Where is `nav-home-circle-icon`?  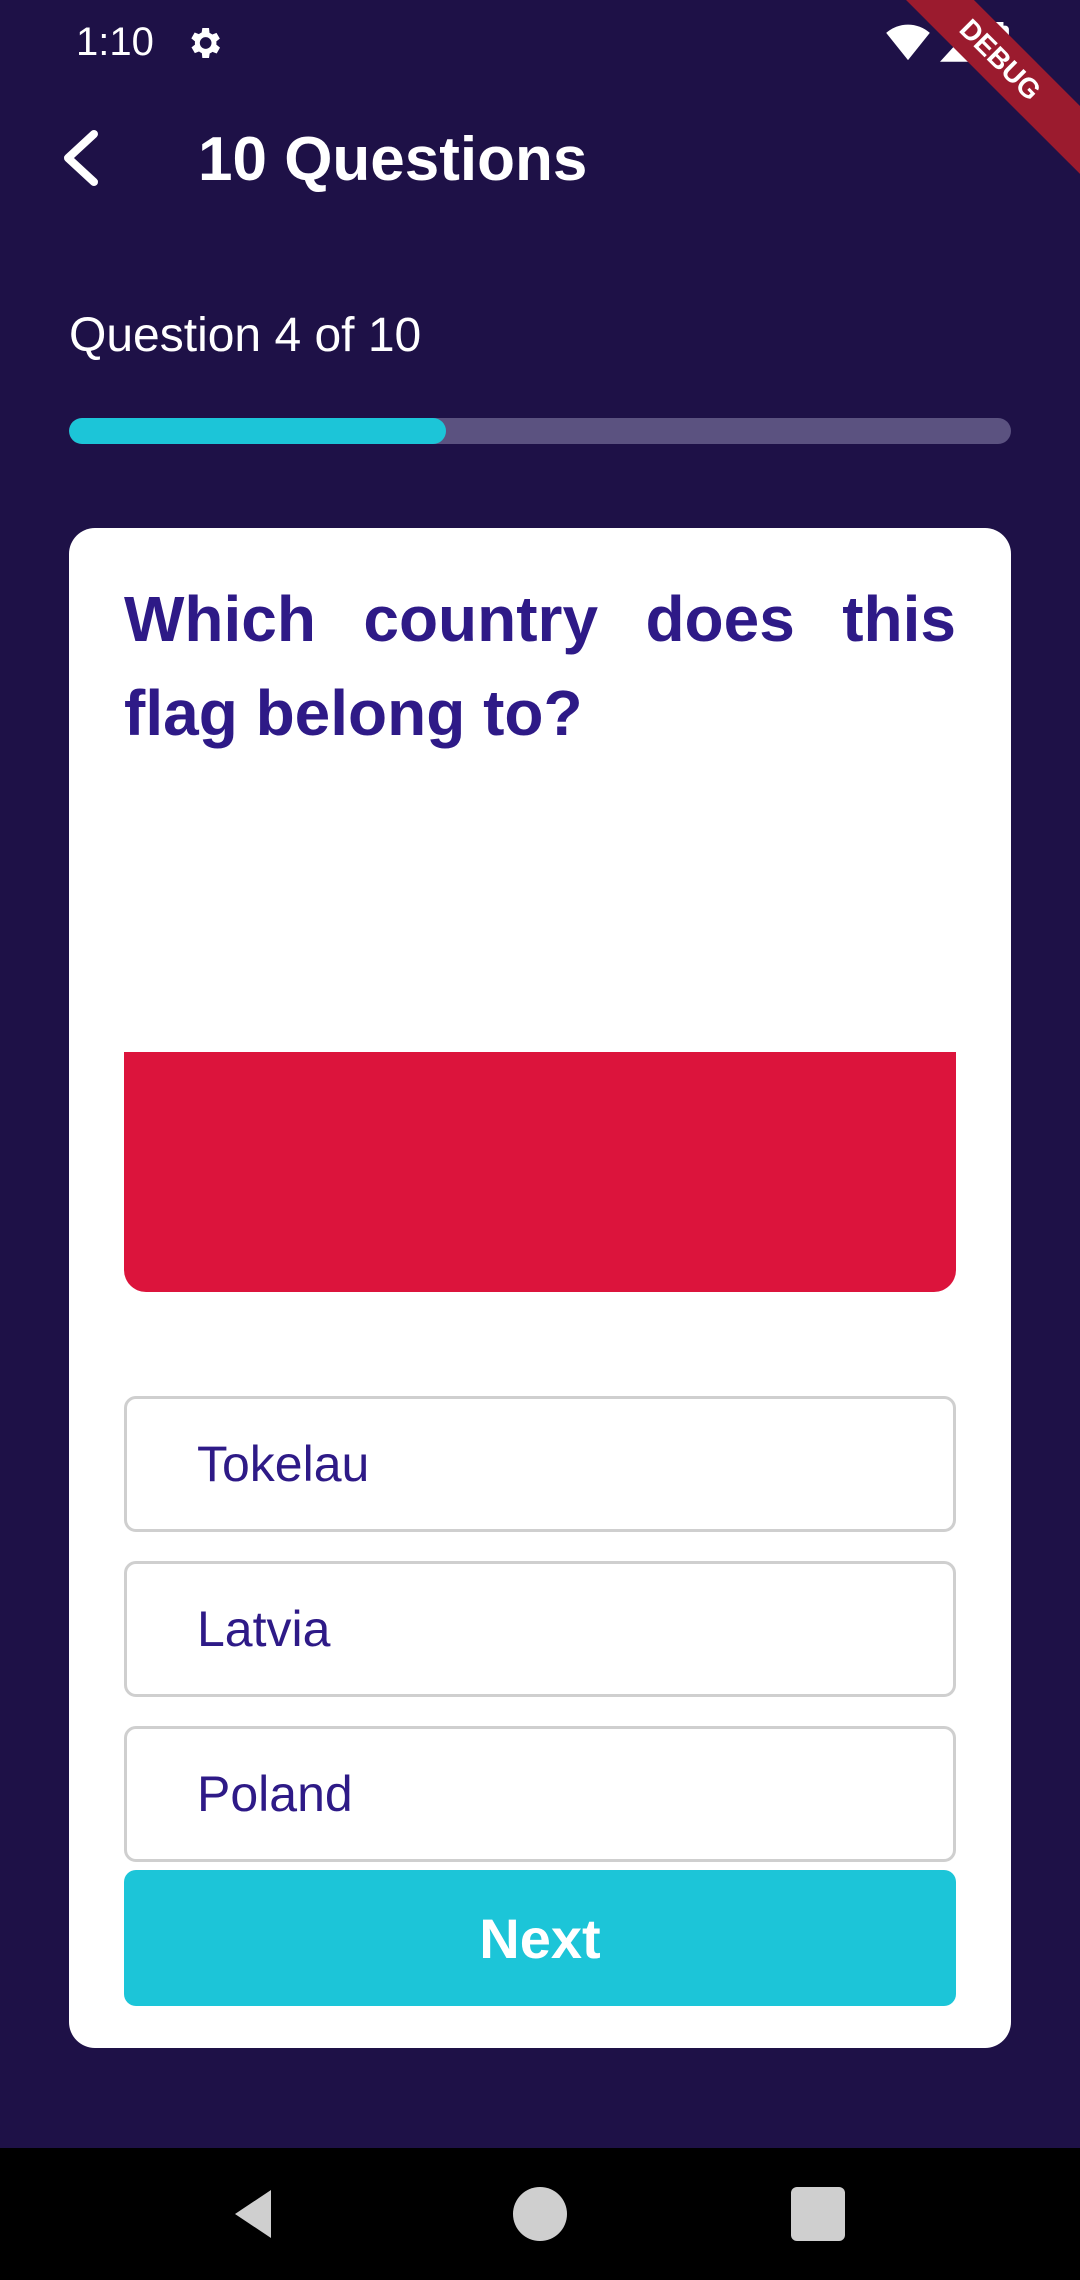 nav-home-circle-icon is located at coordinates (540, 2220).